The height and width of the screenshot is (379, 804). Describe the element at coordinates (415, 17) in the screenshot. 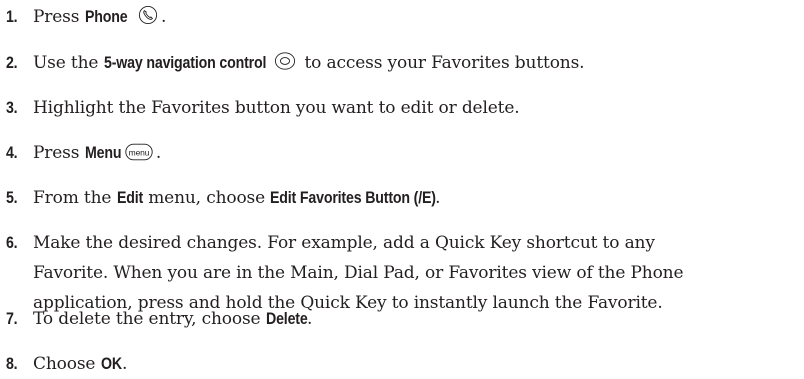

I see `step-text: Press Phone .` at that location.